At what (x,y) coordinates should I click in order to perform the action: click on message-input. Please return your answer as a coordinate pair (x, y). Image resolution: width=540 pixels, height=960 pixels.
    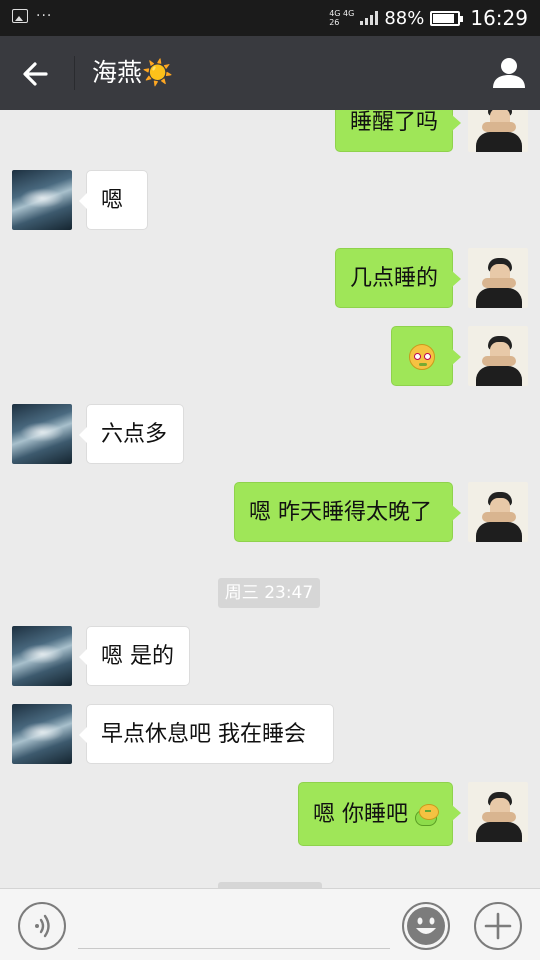
    Looking at the image, I should click on (234, 925).